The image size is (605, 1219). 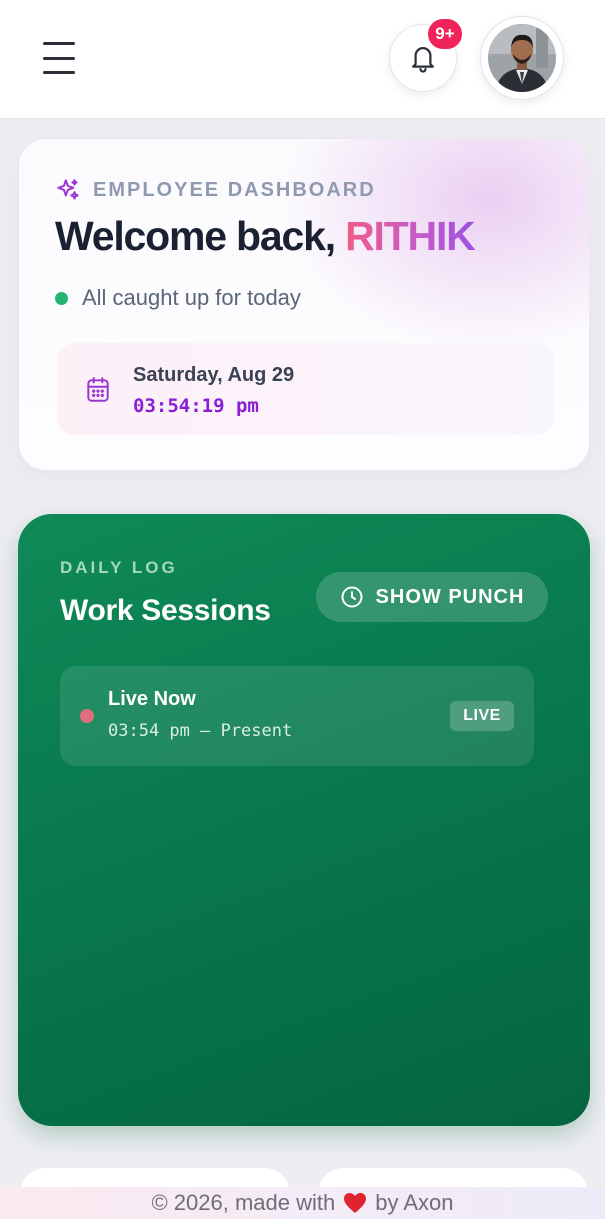 What do you see at coordinates (152, 699) in the screenshot?
I see `session-title: Live Now` at bounding box center [152, 699].